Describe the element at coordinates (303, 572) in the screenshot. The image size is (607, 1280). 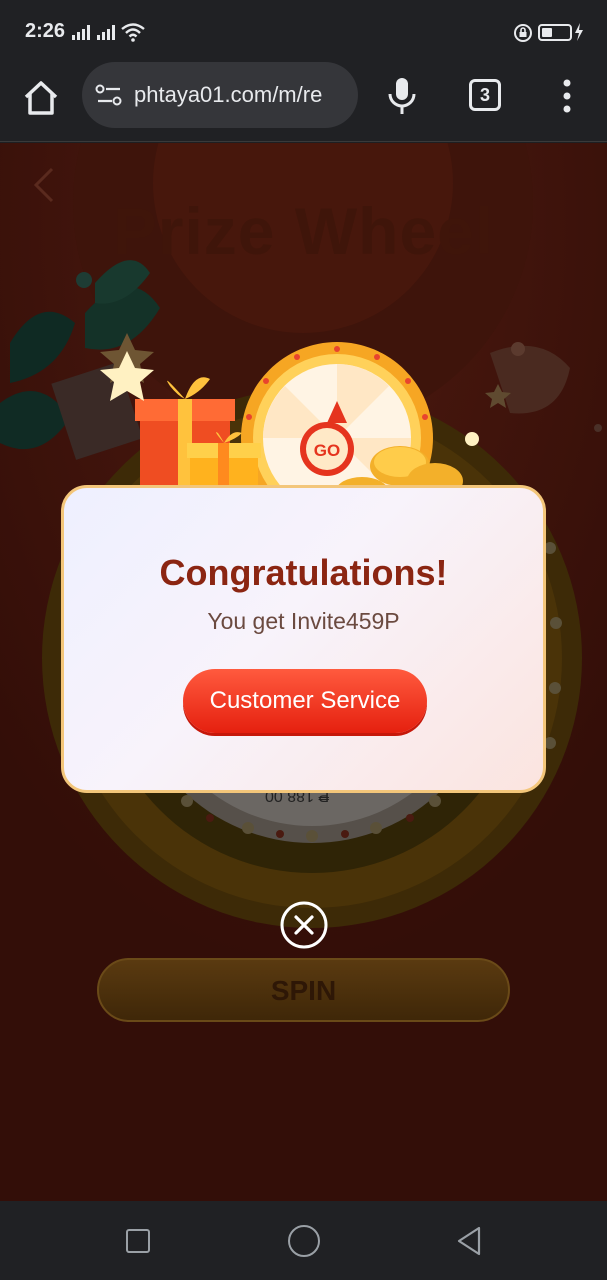
I see `dialog-title: Congratulations!` at that location.